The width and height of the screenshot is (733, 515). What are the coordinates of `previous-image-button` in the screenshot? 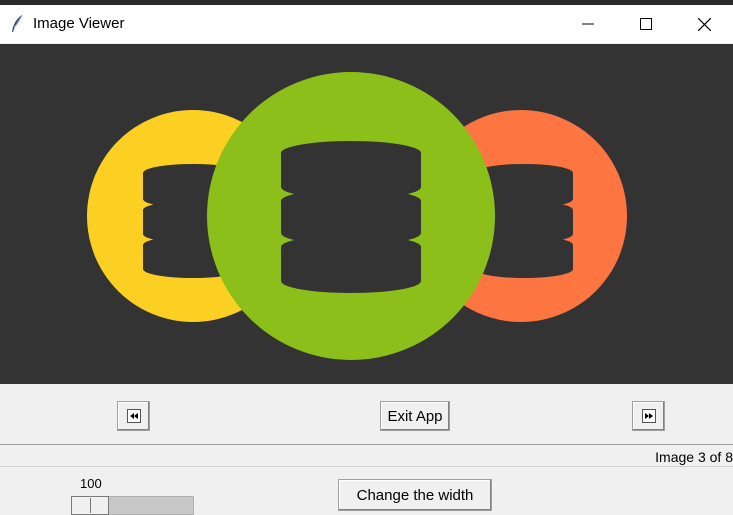 It's located at (133, 416).